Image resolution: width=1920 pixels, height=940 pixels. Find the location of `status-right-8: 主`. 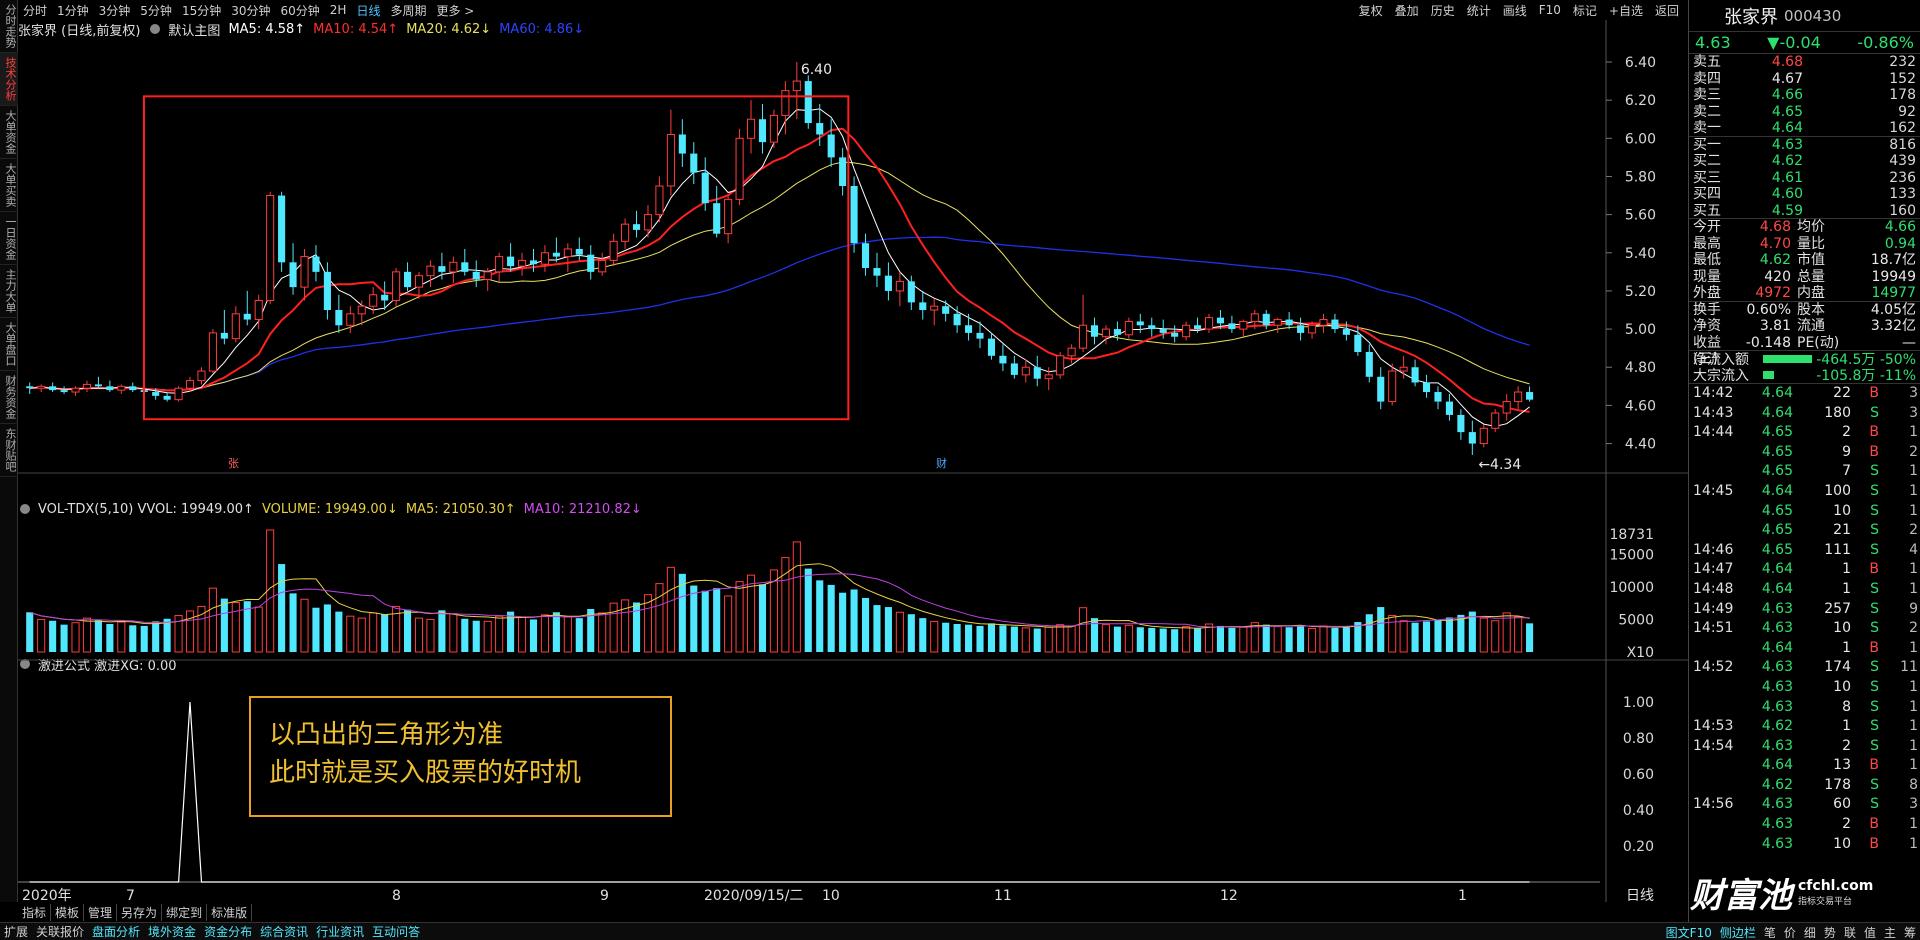

status-right-8: 主 is located at coordinates (1890, 932).